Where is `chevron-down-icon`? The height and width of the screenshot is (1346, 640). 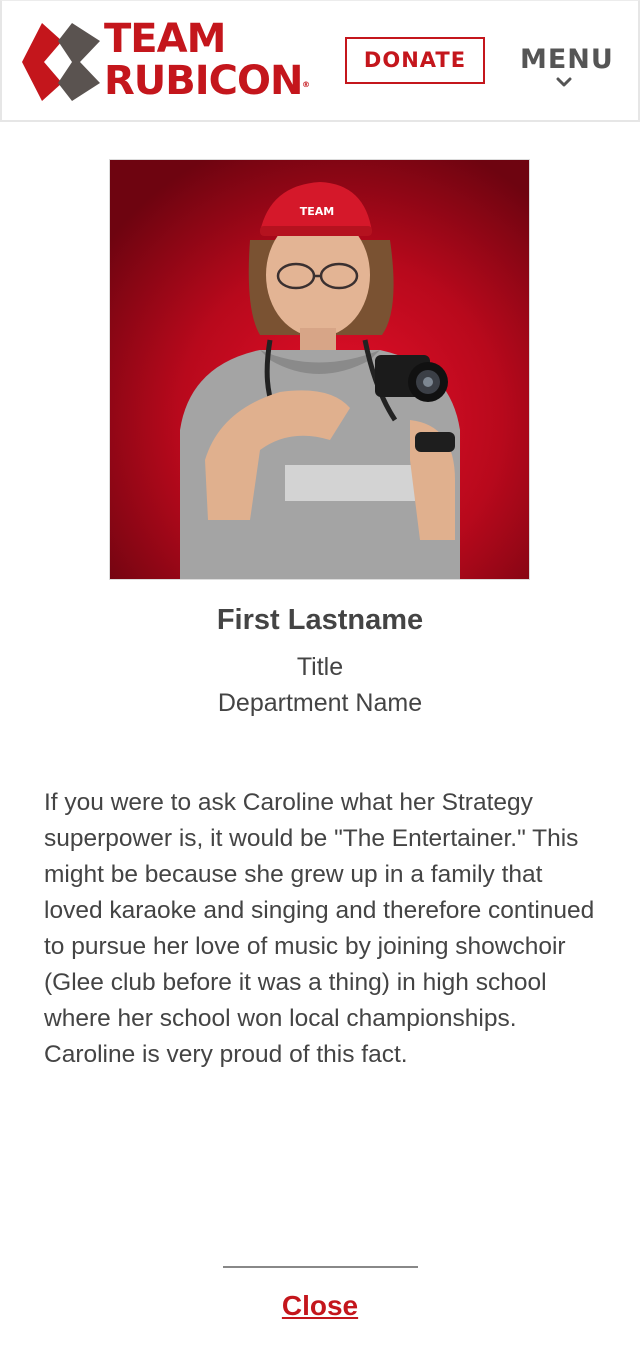 chevron-down-icon is located at coordinates (564, 82).